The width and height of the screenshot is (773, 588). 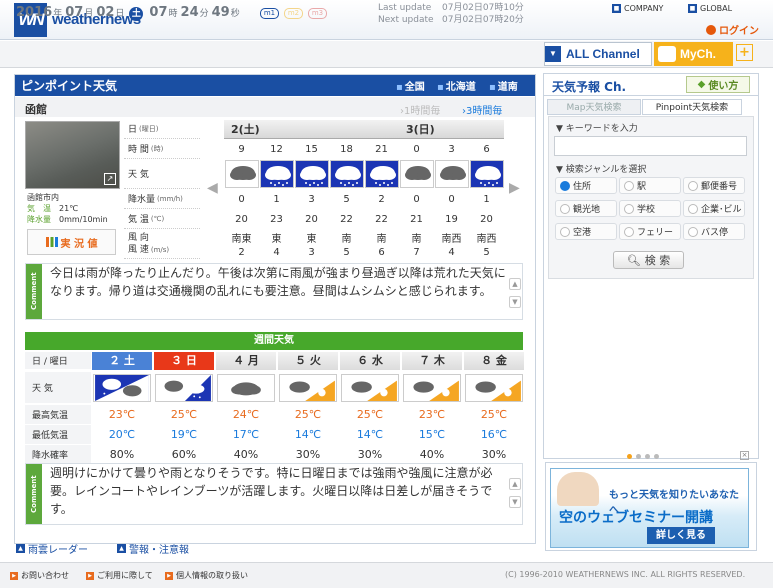 I want to click on m3-toggle: m3, so click(x=317, y=13).